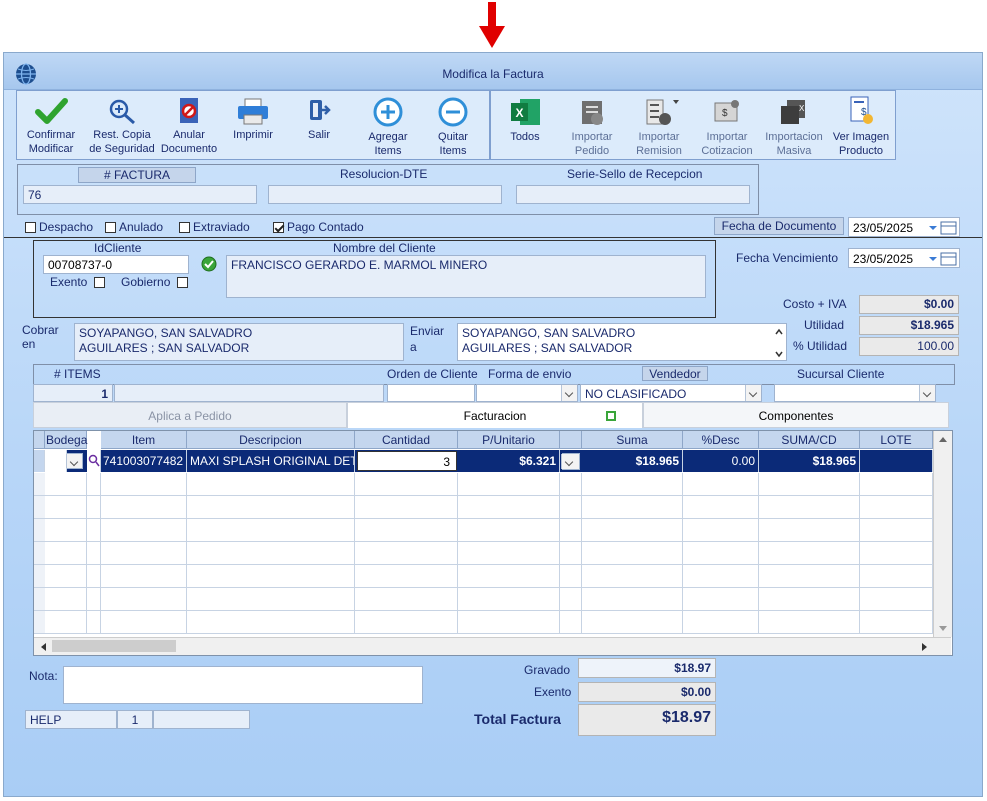 The height and width of the screenshot is (801, 987). What do you see at coordinates (861, 126) in the screenshot?
I see `view-product-image-button: $ Ver Imagen Producto` at bounding box center [861, 126].